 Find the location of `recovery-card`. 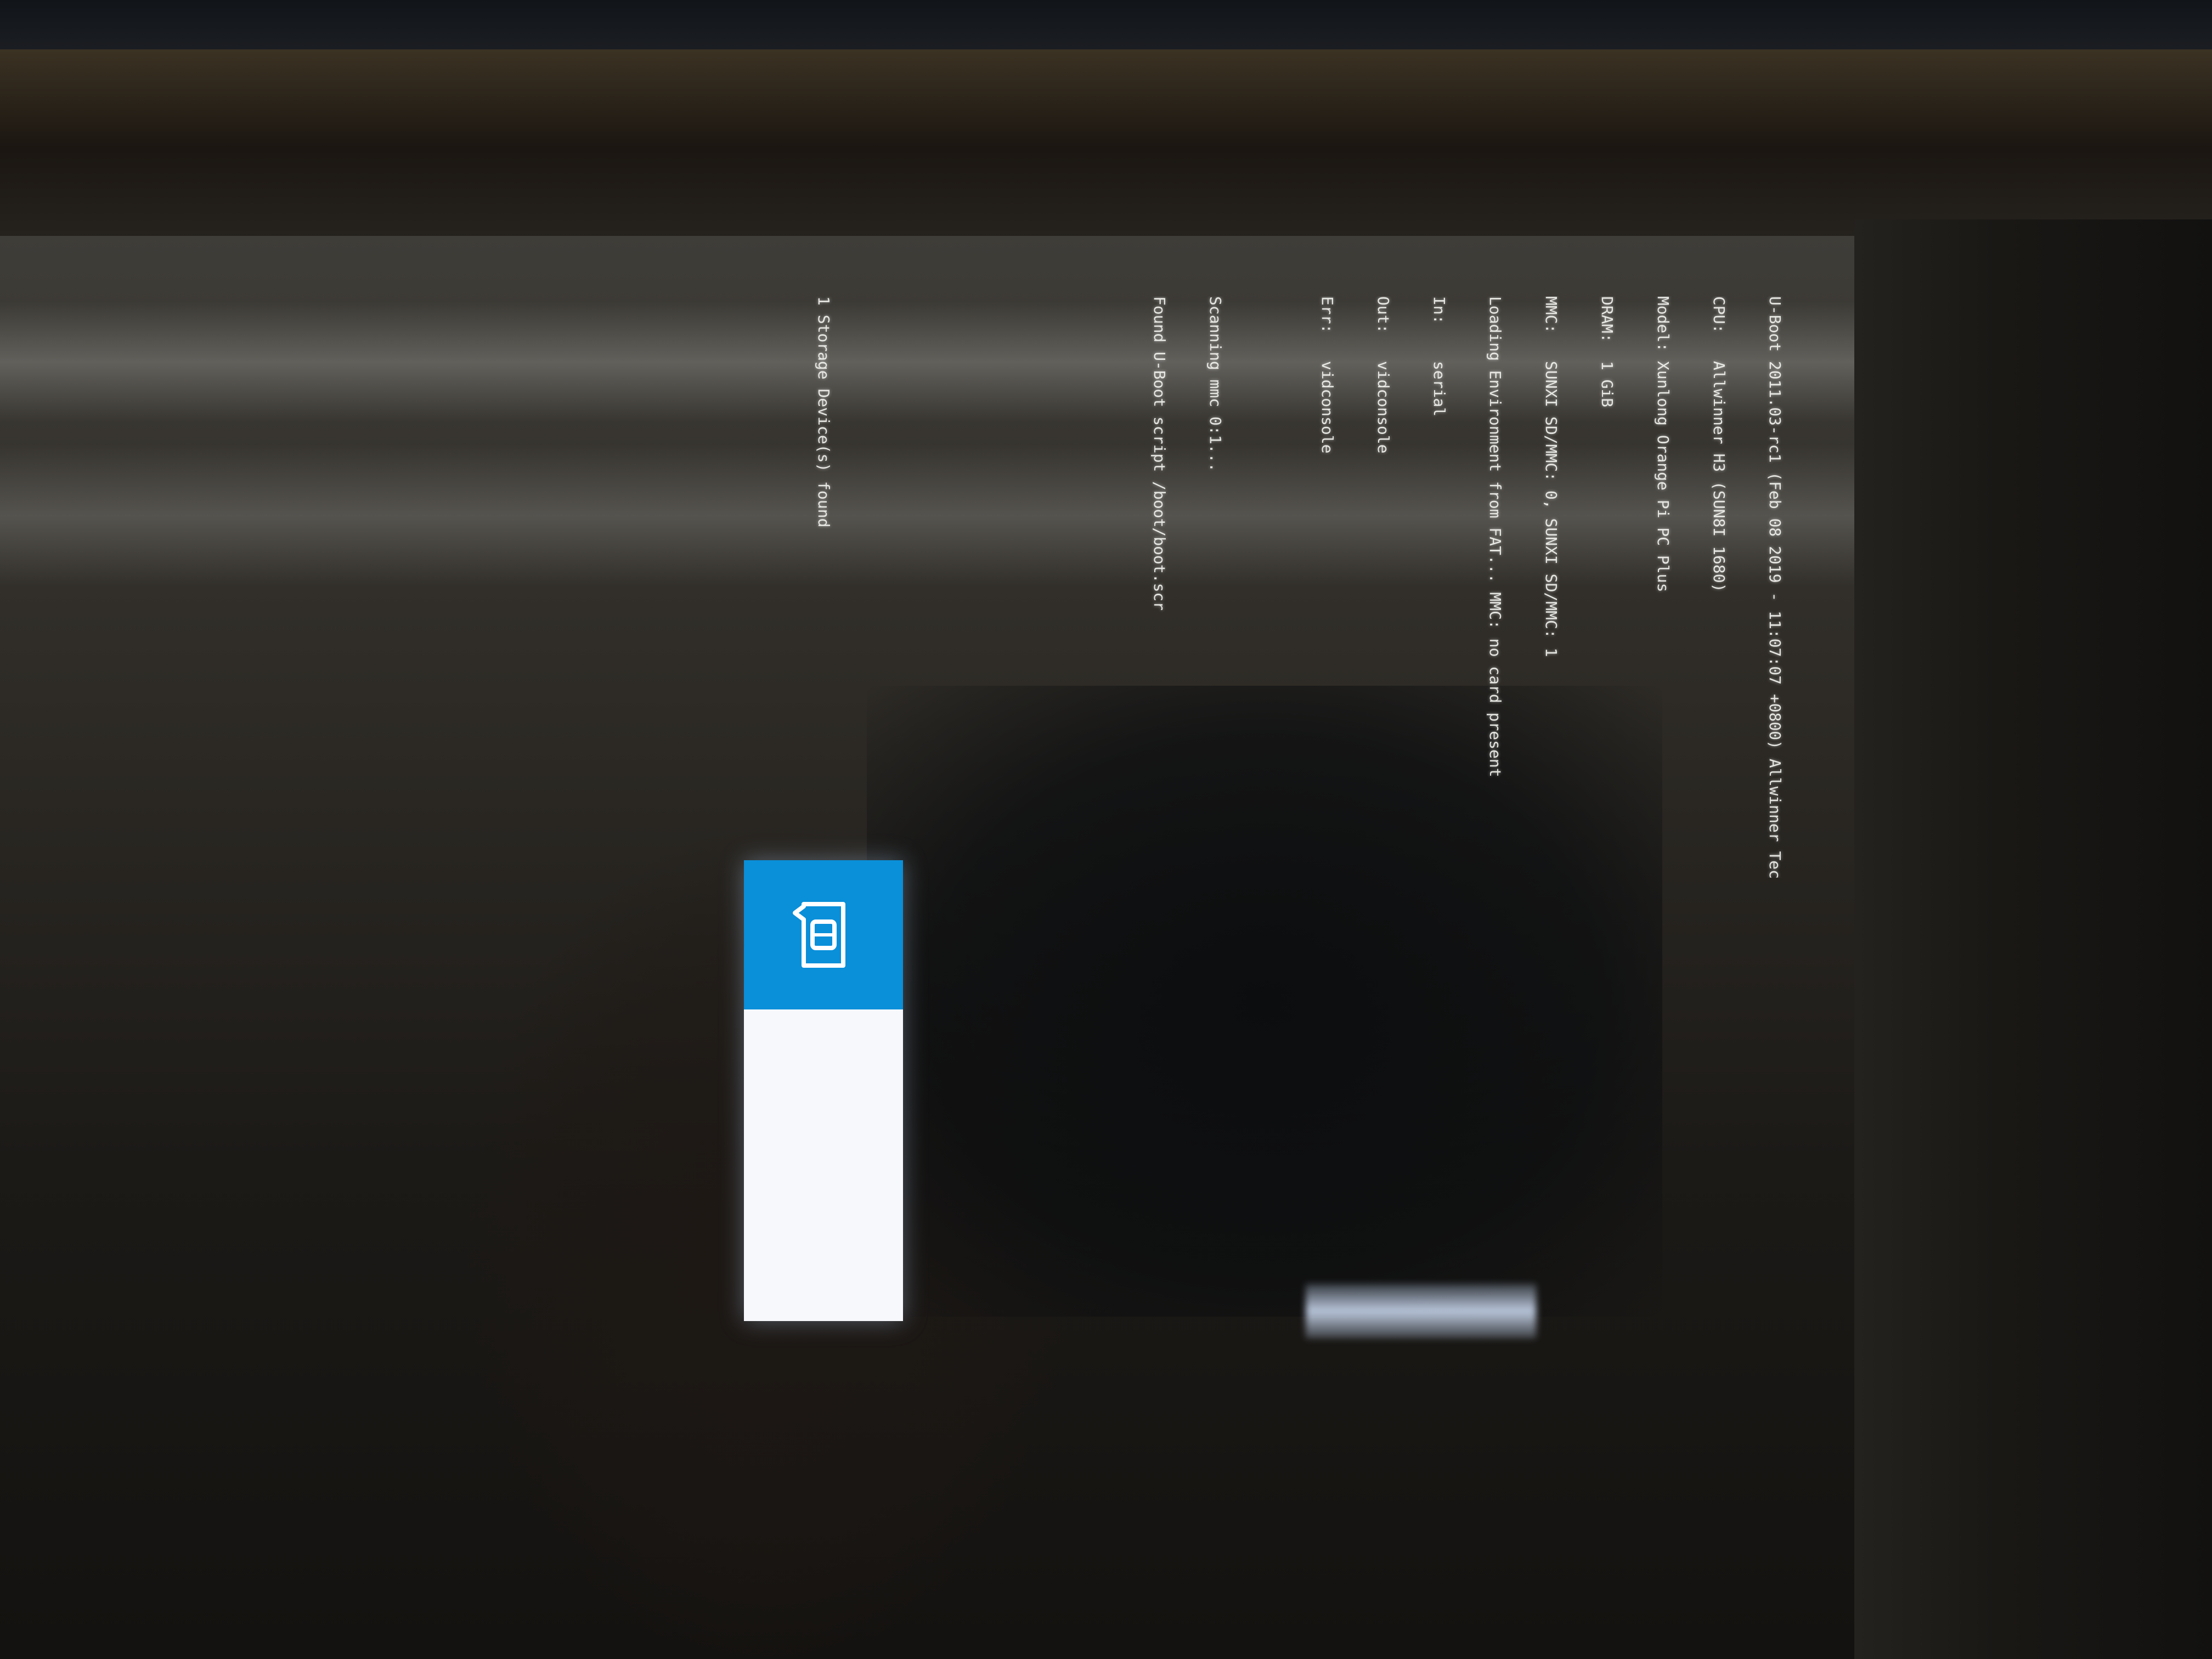

recovery-card is located at coordinates (823, 1090).